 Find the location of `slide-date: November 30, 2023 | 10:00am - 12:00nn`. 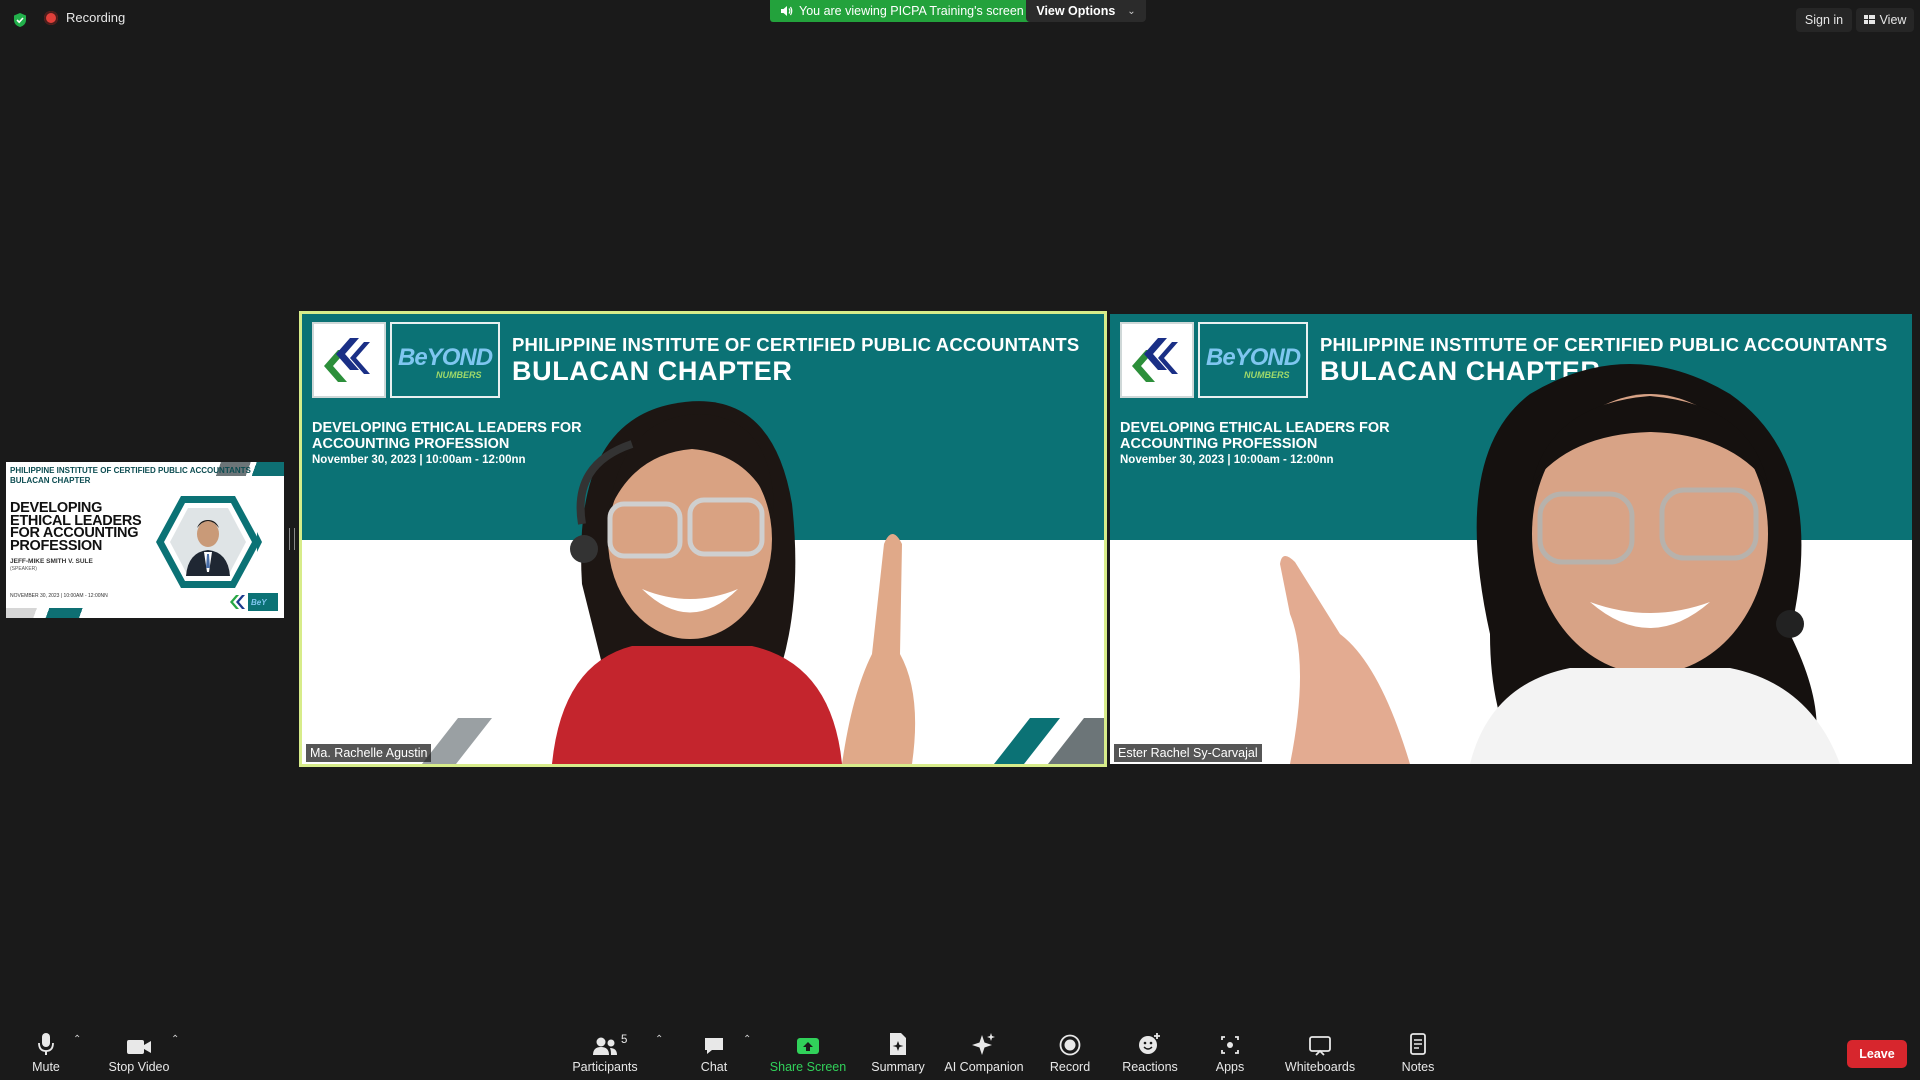

slide-date: November 30, 2023 | 10:00am - 12:00nn is located at coordinates (419, 460).